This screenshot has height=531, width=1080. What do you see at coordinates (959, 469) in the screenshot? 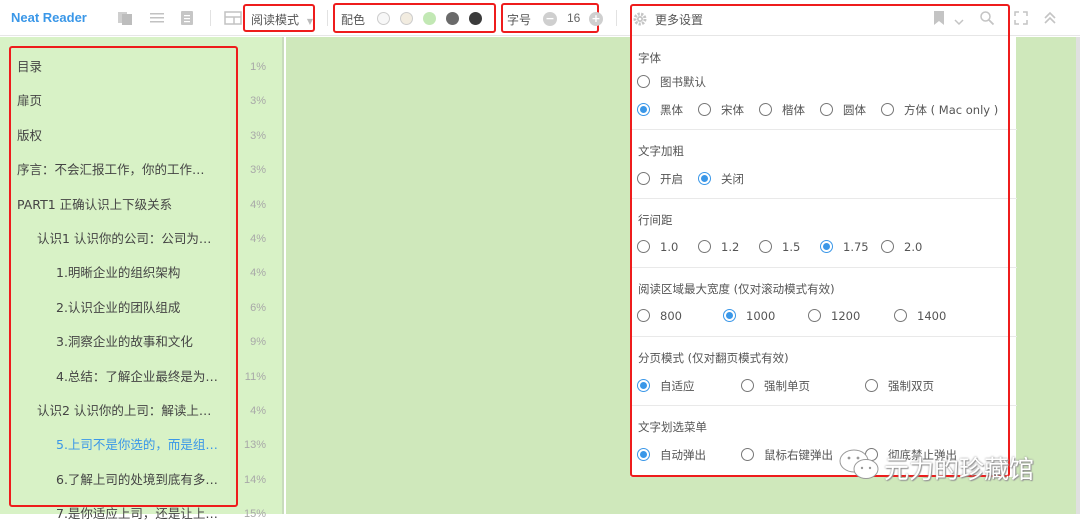
I see `watermark-text: 元力的珍藏馆` at bounding box center [959, 469].